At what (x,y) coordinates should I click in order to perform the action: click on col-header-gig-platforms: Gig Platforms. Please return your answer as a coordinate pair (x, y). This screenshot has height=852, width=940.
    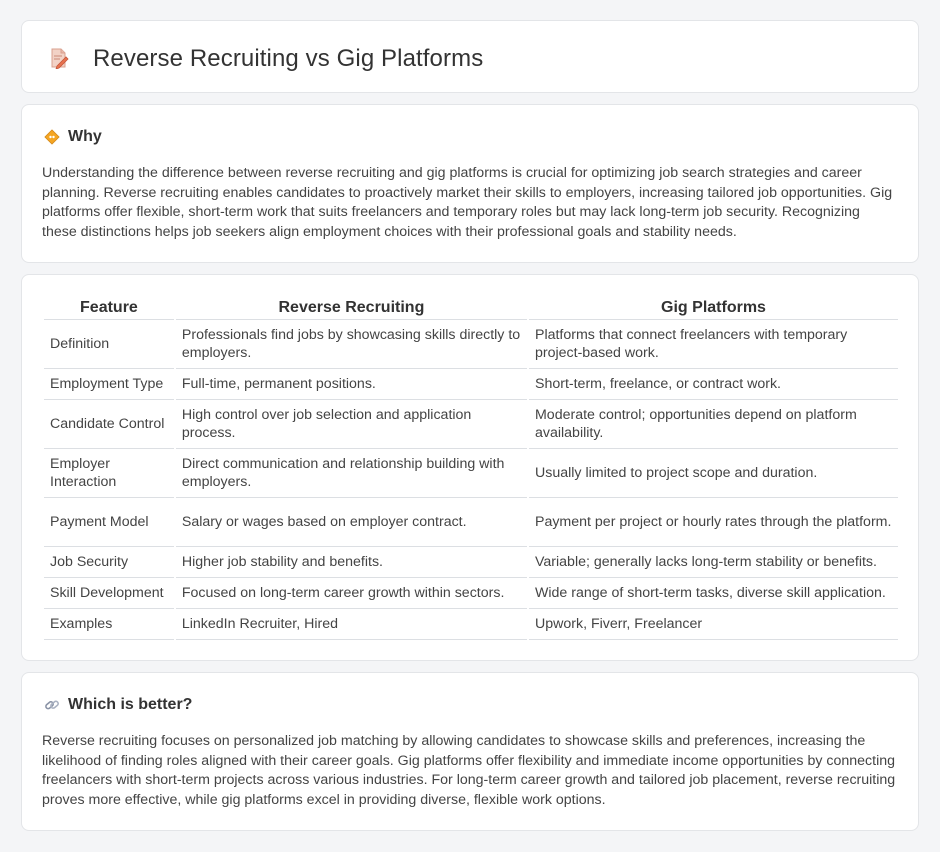
    Looking at the image, I should click on (713, 307).